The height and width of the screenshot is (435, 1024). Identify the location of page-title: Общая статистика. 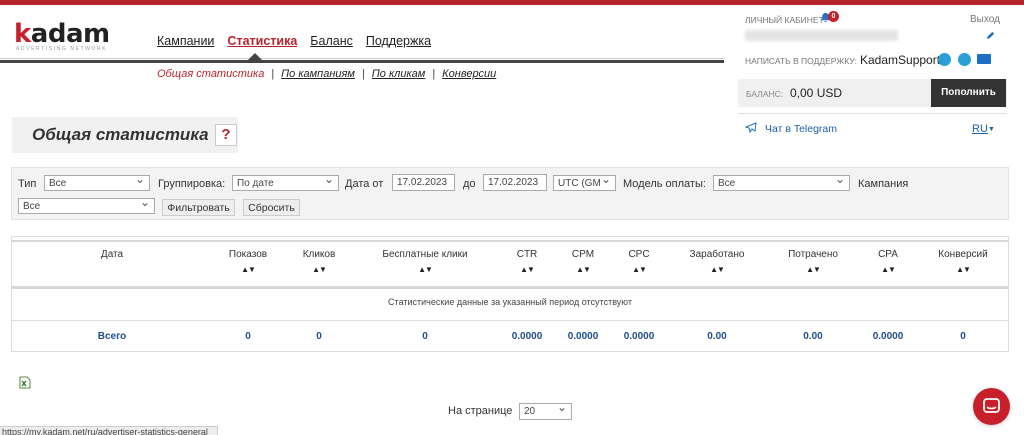
(120, 134).